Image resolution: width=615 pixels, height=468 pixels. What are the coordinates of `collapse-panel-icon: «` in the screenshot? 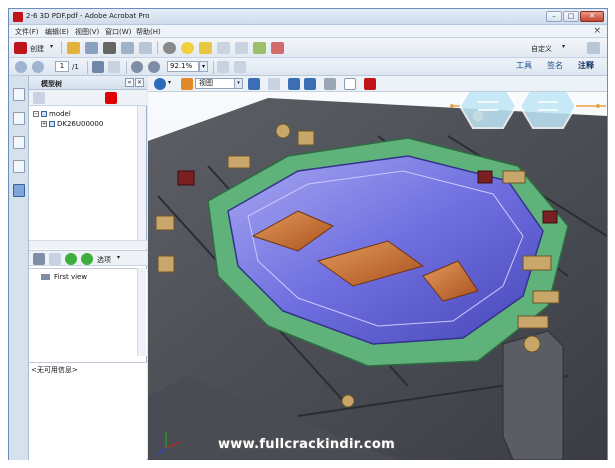 It's located at (129, 82).